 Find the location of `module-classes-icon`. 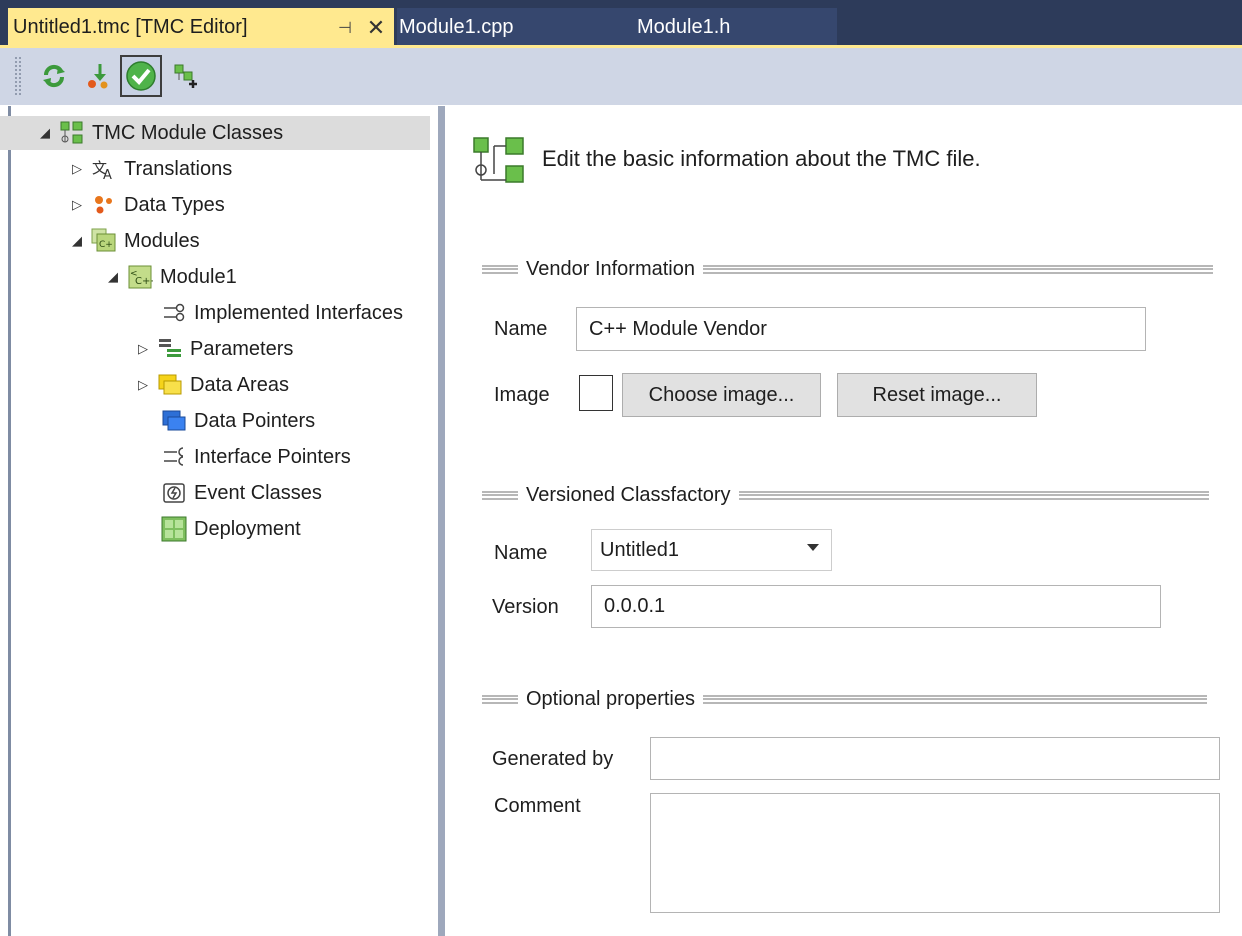

module-classes-icon is located at coordinates (72, 133).